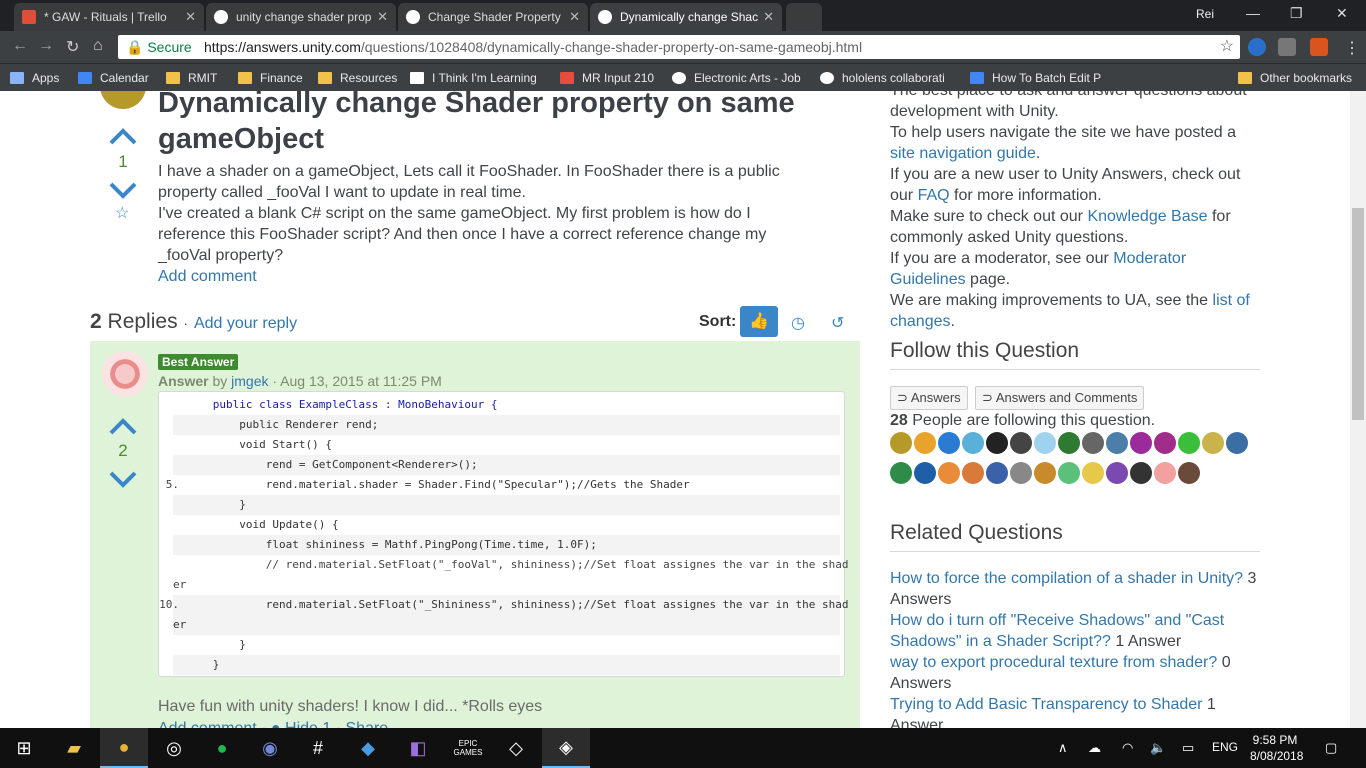 The height and width of the screenshot is (768, 1366). Describe the element at coordinates (1342, 13) in the screenshot. I see `close-window-icon: ✕` at that location.